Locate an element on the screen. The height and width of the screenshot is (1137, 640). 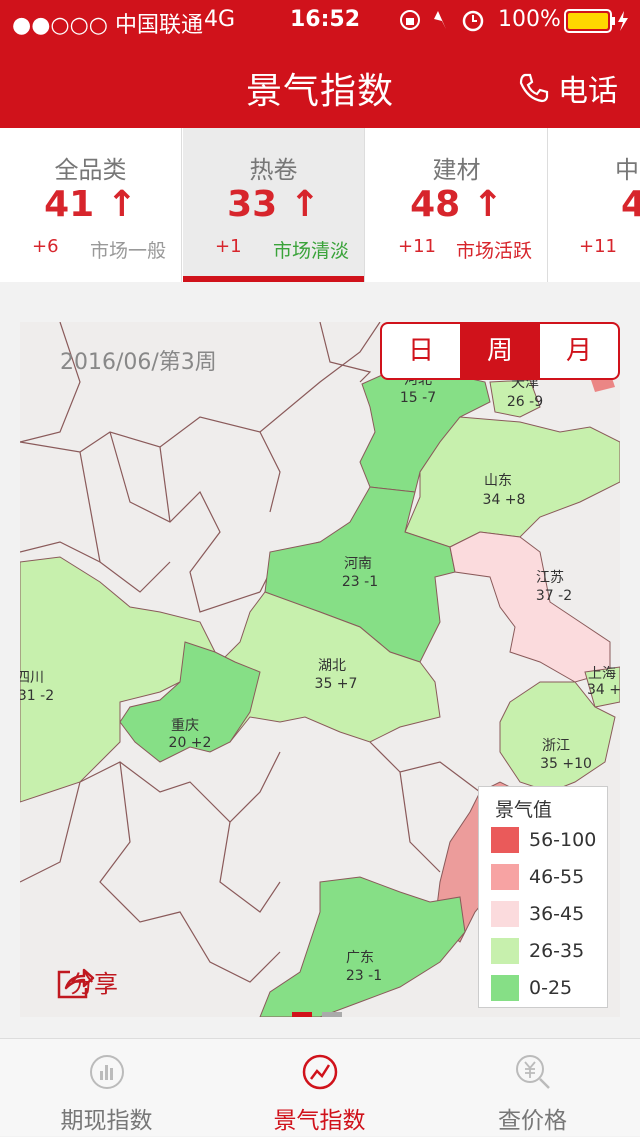
tab-name: 热卷 is located at coordinates (273, 170).